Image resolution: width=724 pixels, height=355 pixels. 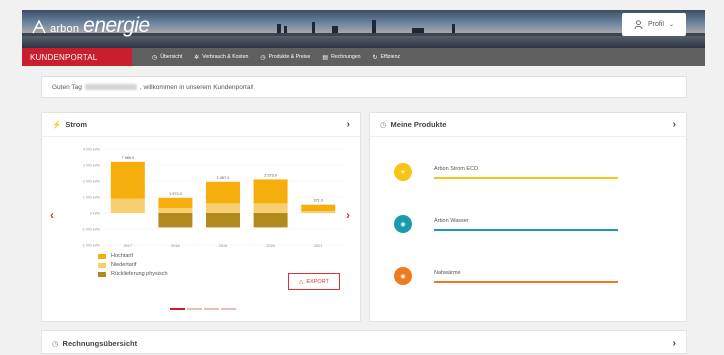 I want to click on legend-item: Rücklieferung physisch, so click(x=133, y=274).